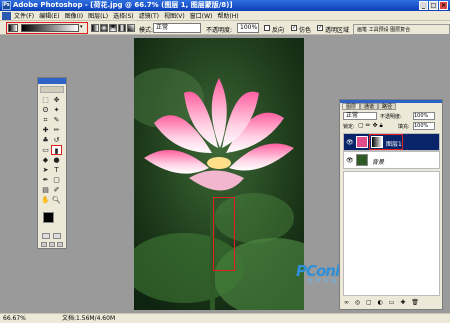 The image size is (450, 323). What do you see at coordinates (174, 15) in the screenshot?
I see `menu-view: 视图(V)` at bounding box center [174, 15].